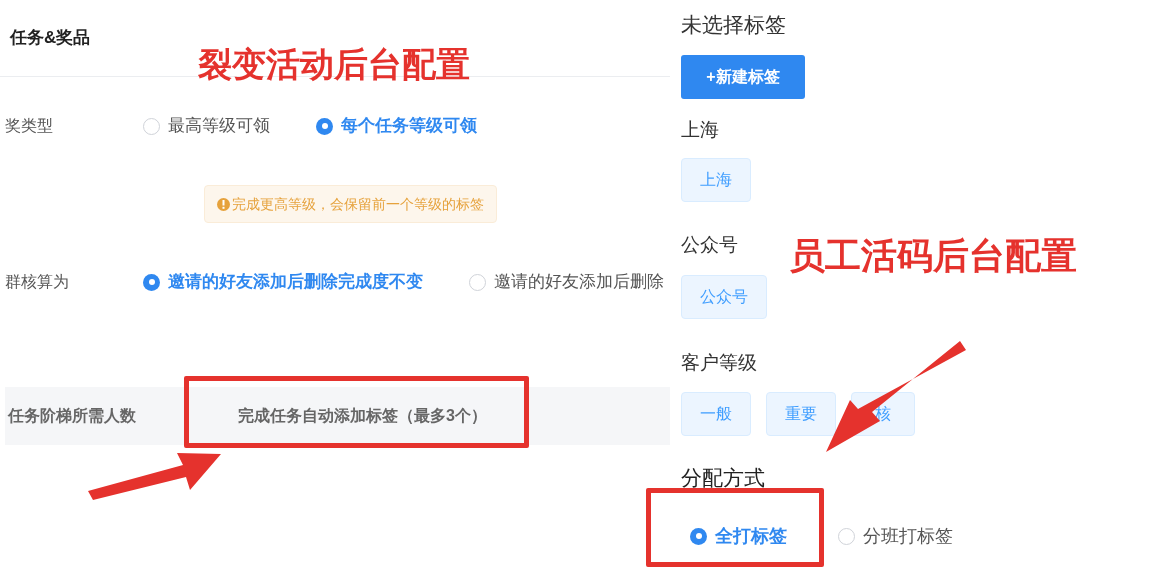  Describe the element at coordinates (29, 126) in the screenshot. I see `field-label: 奖类型` at that location.